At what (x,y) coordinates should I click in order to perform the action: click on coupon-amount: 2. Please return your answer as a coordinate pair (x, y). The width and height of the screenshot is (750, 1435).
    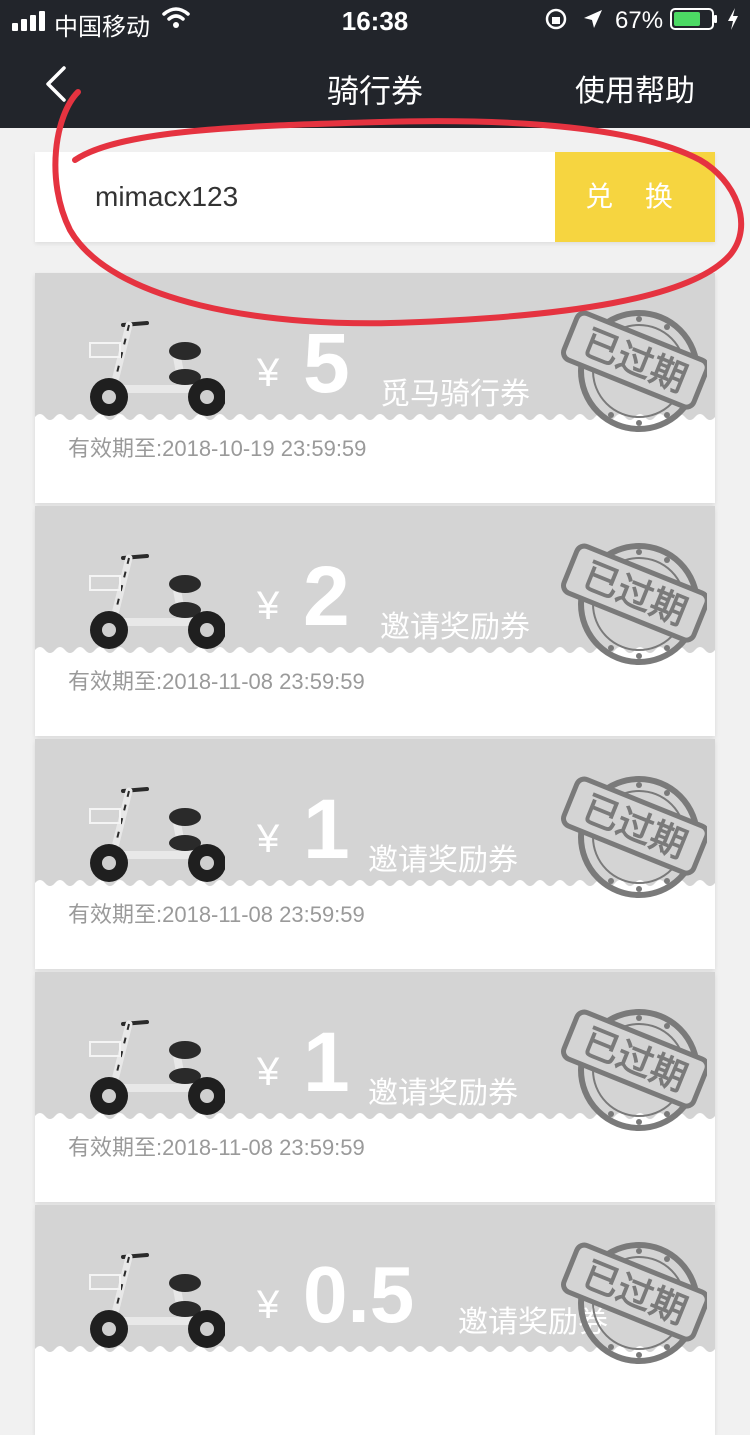
    Looking at the image, I should click on (326, 596).